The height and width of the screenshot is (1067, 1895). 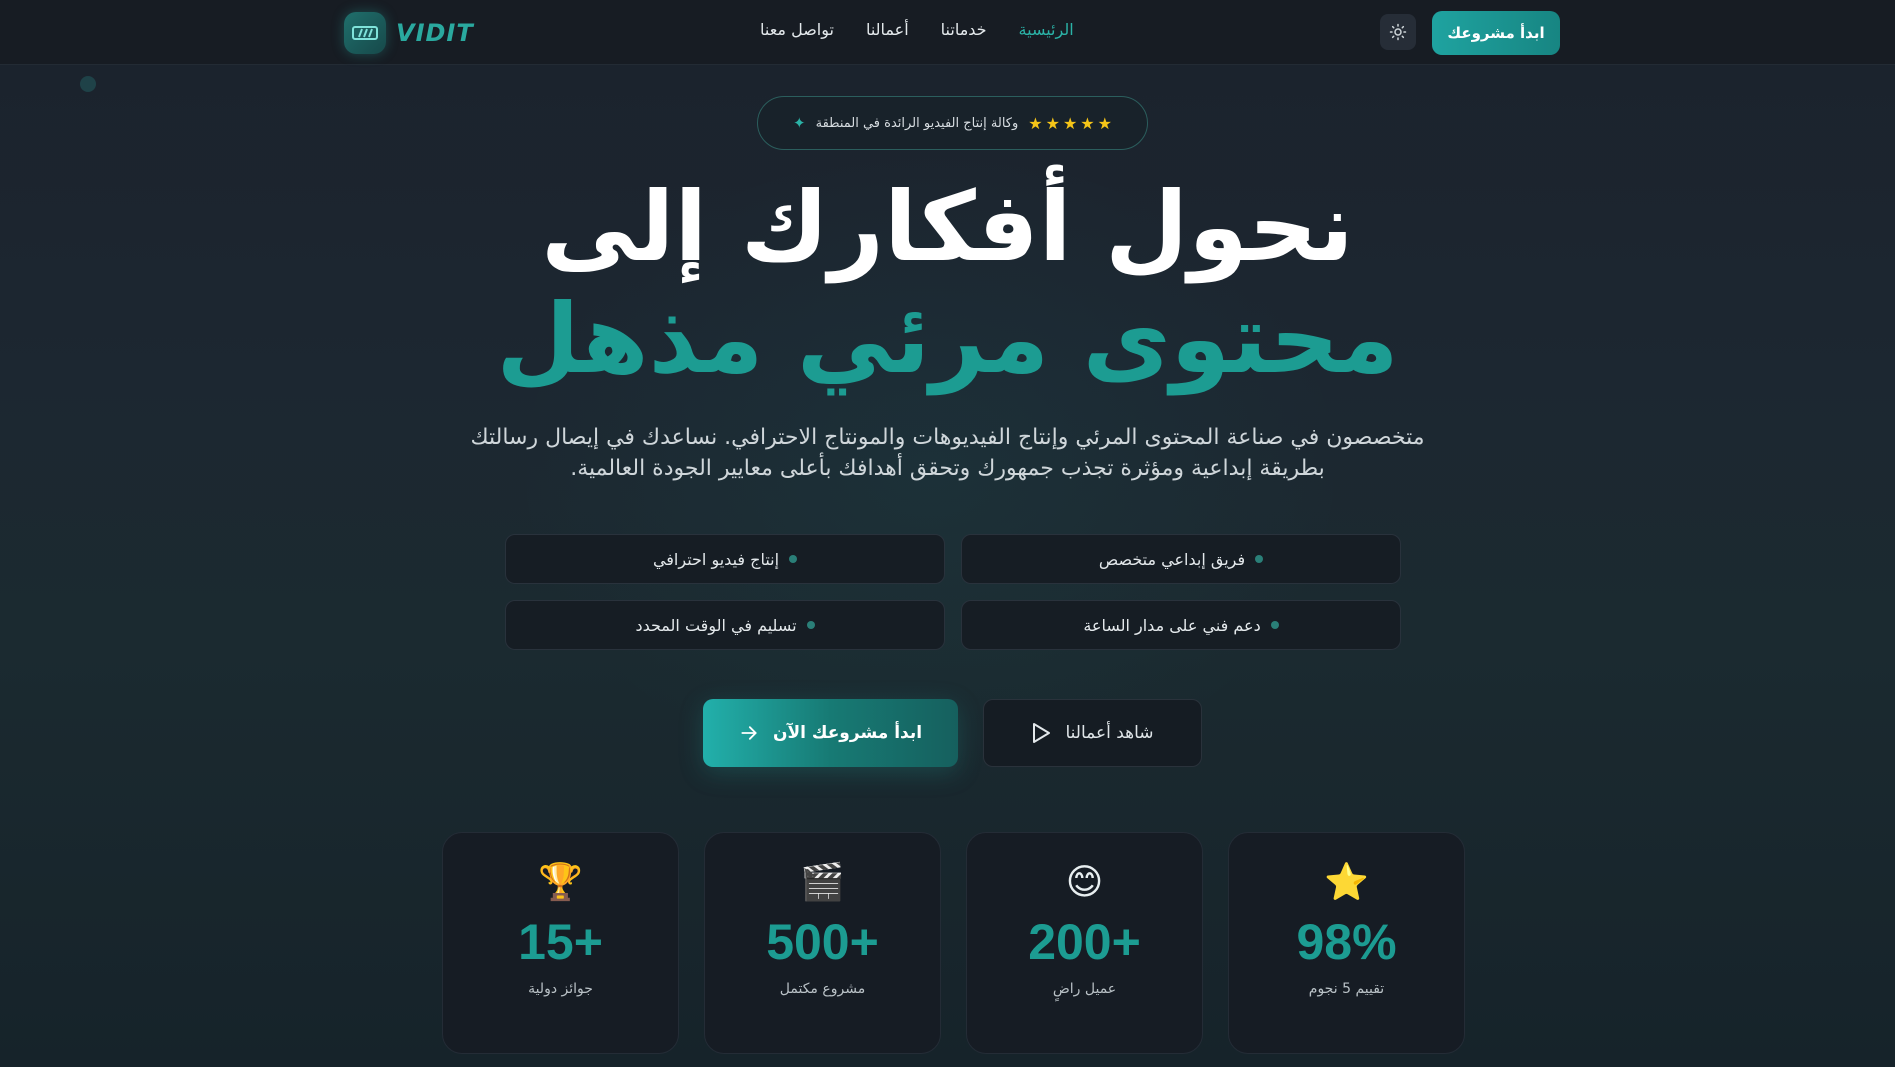 I want to click on decorative-dot, so click(x=88, y=84).